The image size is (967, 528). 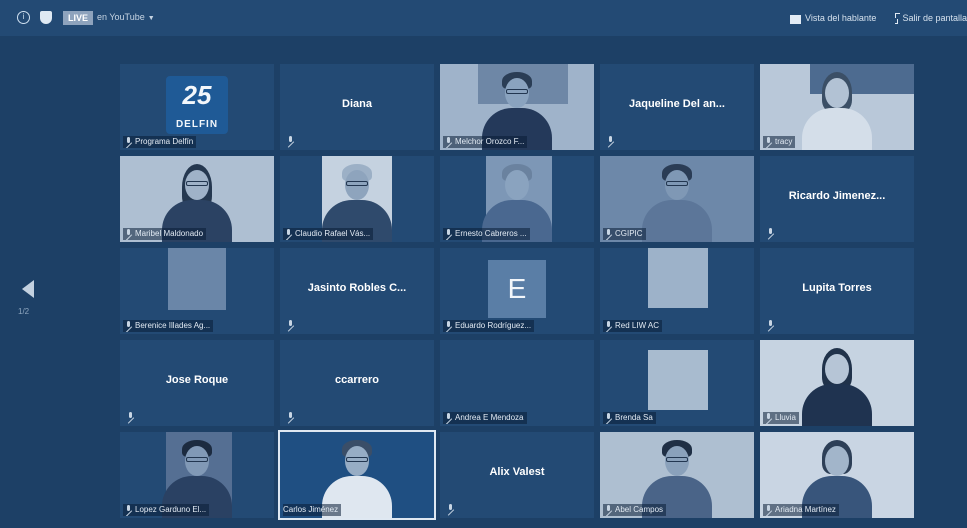 I want to click on participant-tile: CGIPIC, so click(x=677, y=199).